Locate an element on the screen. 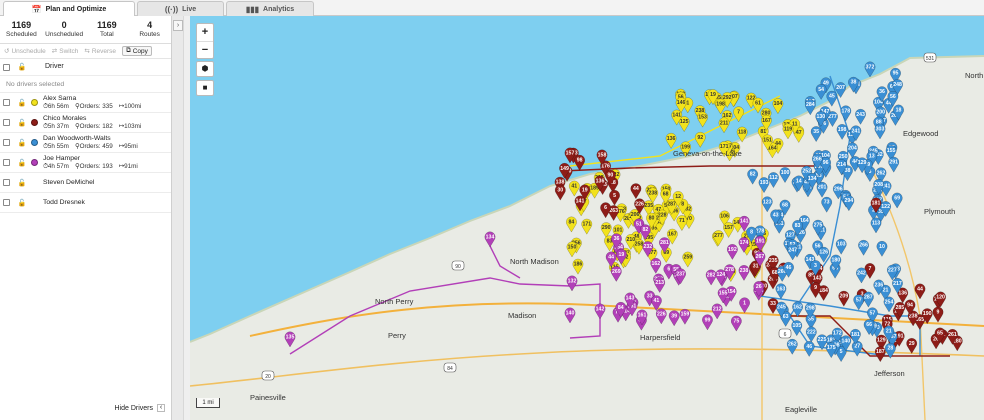 The image size is (984, 420). select-all-checkbox is located at coordinates (6, 67).